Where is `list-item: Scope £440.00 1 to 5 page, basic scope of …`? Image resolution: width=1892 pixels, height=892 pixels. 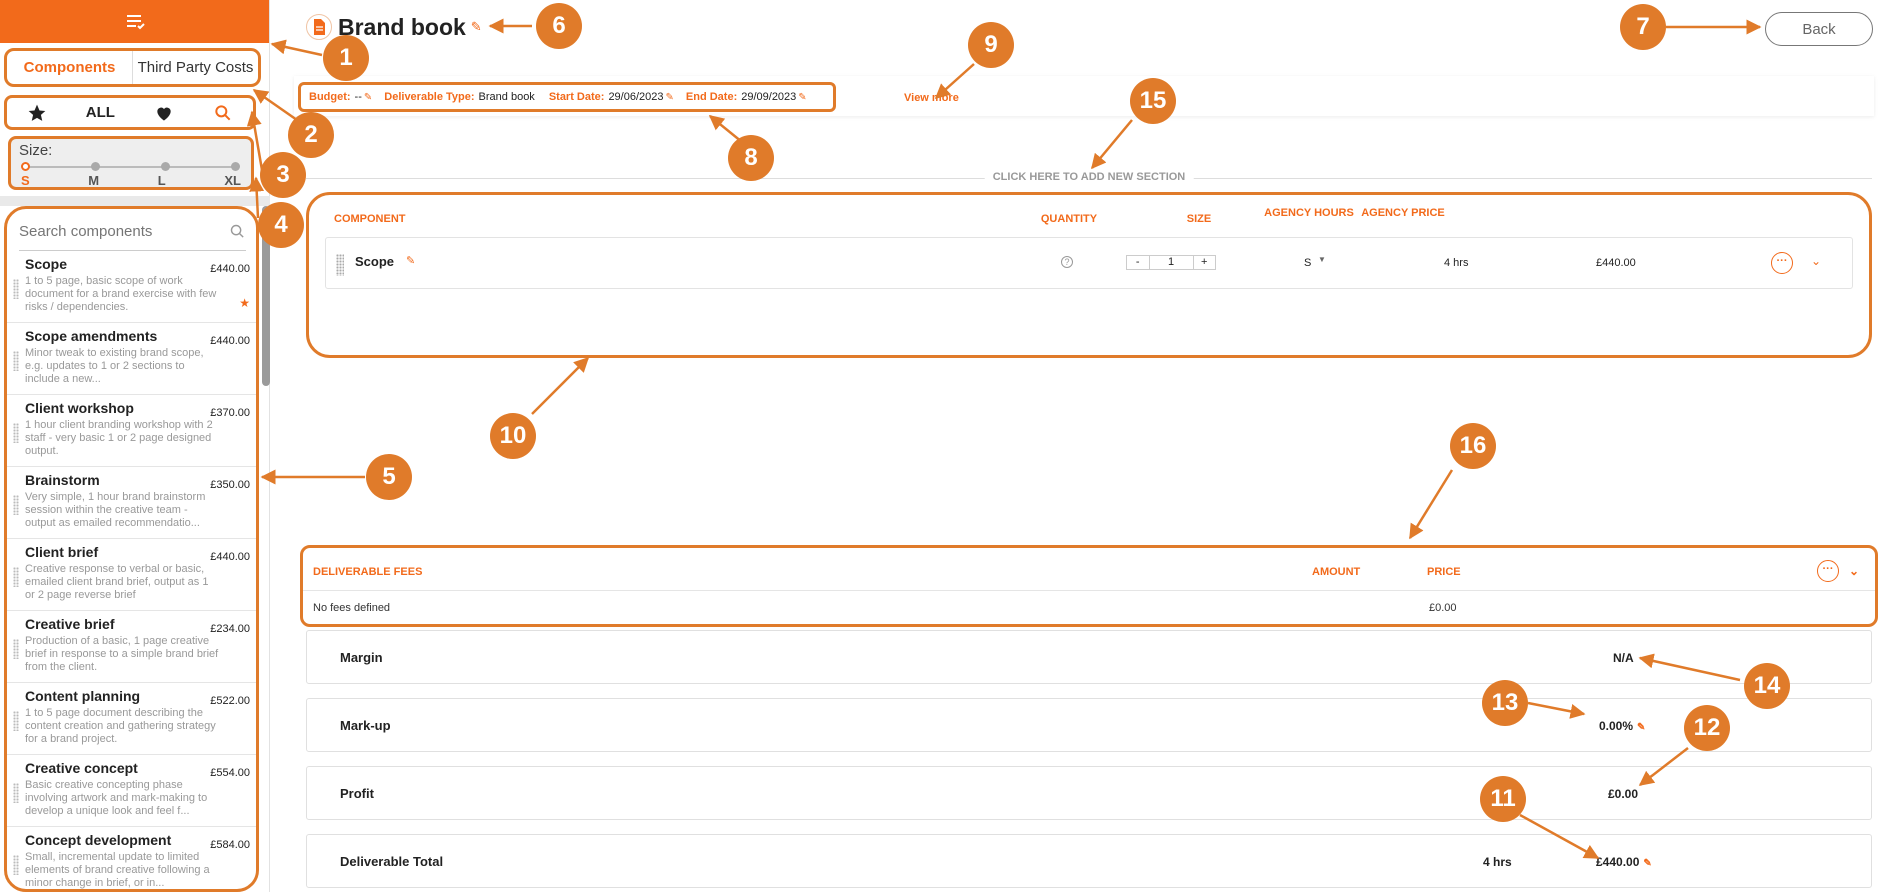
list-item: Scope £440.00 1 to 5 page, basic scope of … is located at coordinates (131, 287).